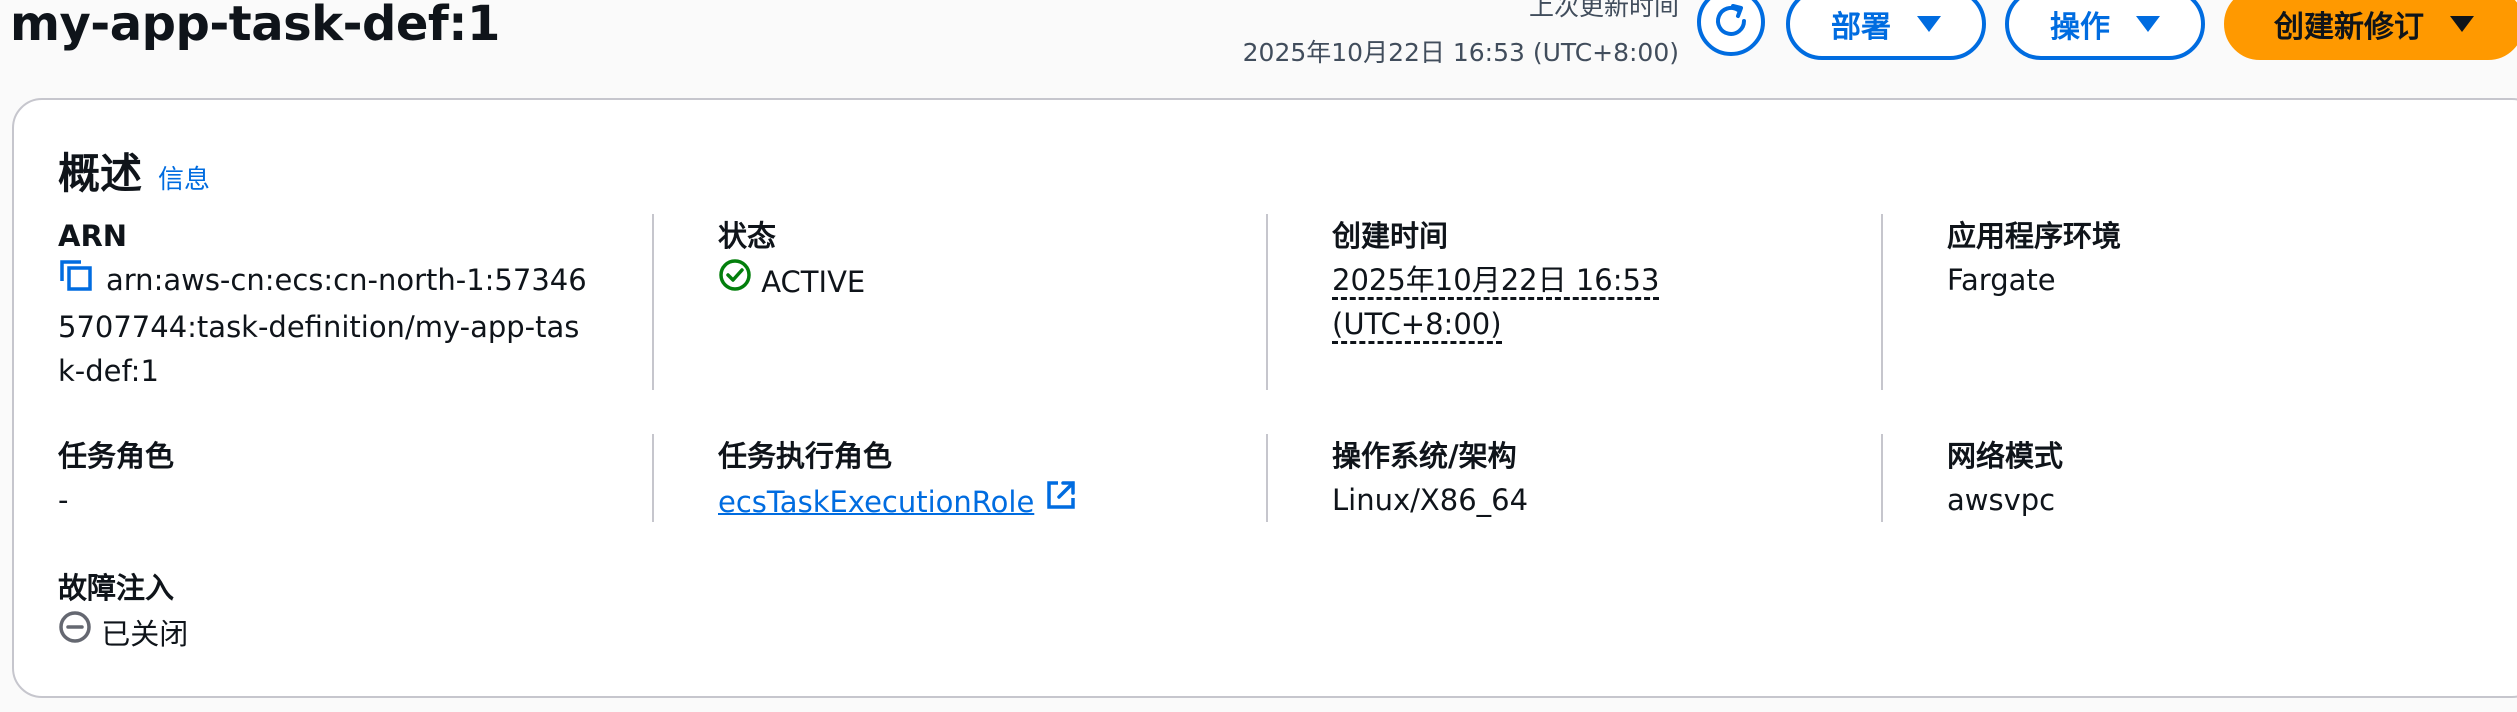 This screenshot has width=2517, height=712. Describe the element at coordinates (76, 282) in the screenshot. I see `copy-icon` at that location.